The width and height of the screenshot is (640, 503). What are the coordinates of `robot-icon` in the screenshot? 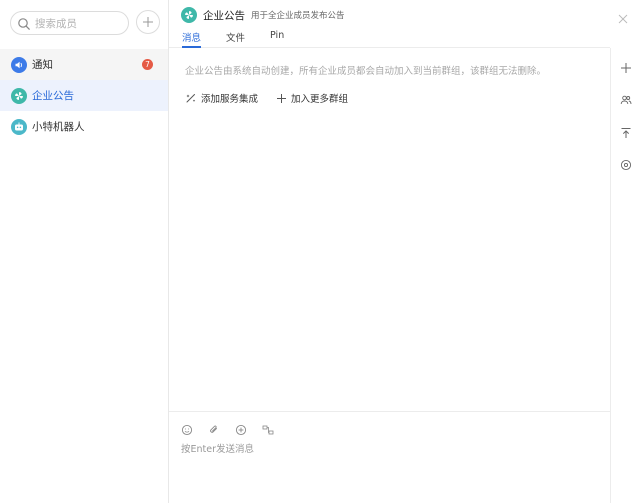 It's located at (19, 126).